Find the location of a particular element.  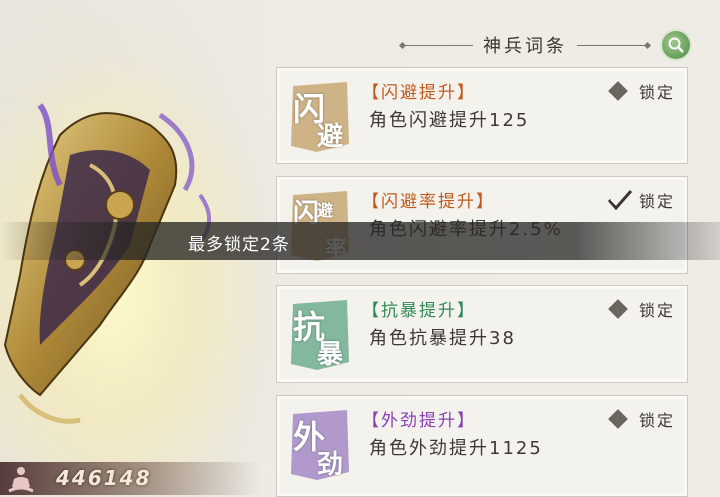

entry-card: 闪 避 【闪避提升】 角色闪避提升125 锁定 is located at coordinates (482, 115).